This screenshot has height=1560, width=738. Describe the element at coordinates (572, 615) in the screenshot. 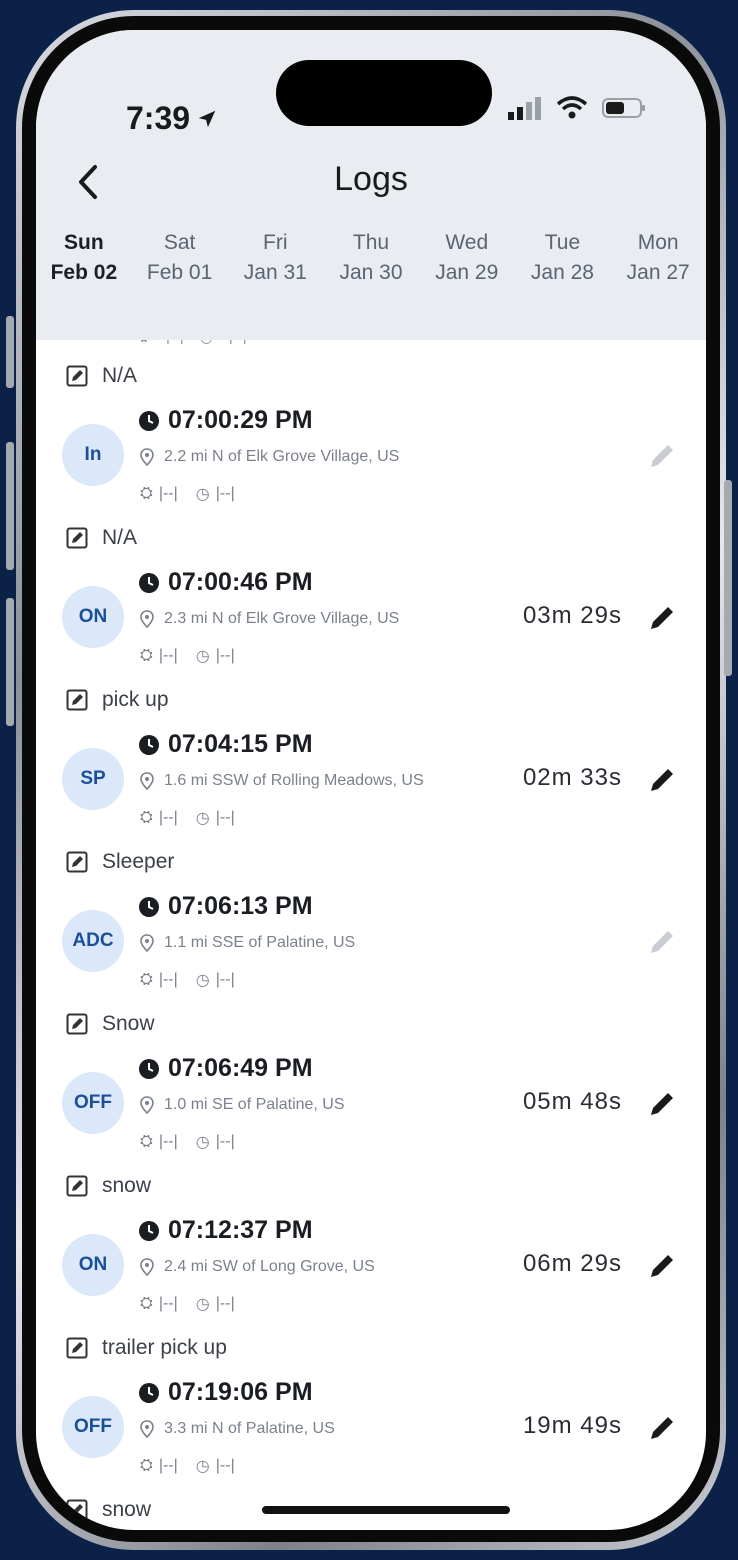

I see `entry-duration: 03m 29s` at that location.